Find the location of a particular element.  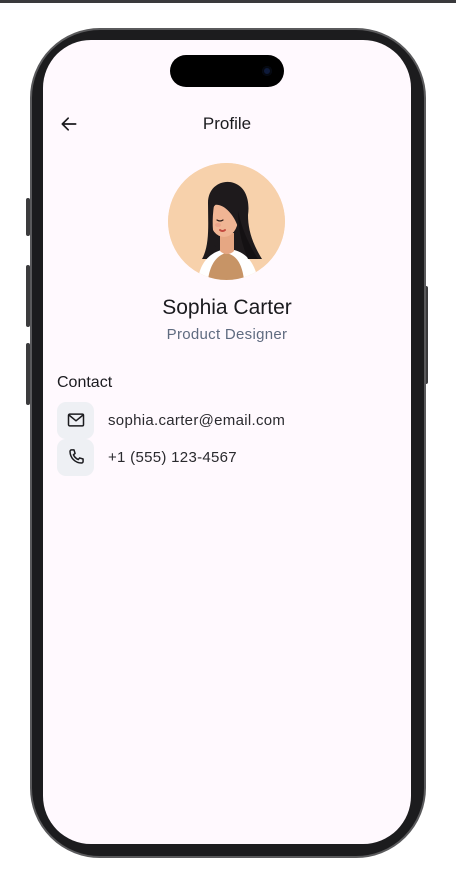

contact-phone-text: +1 (555) 123-4567 is located at coordinates (172, 457).